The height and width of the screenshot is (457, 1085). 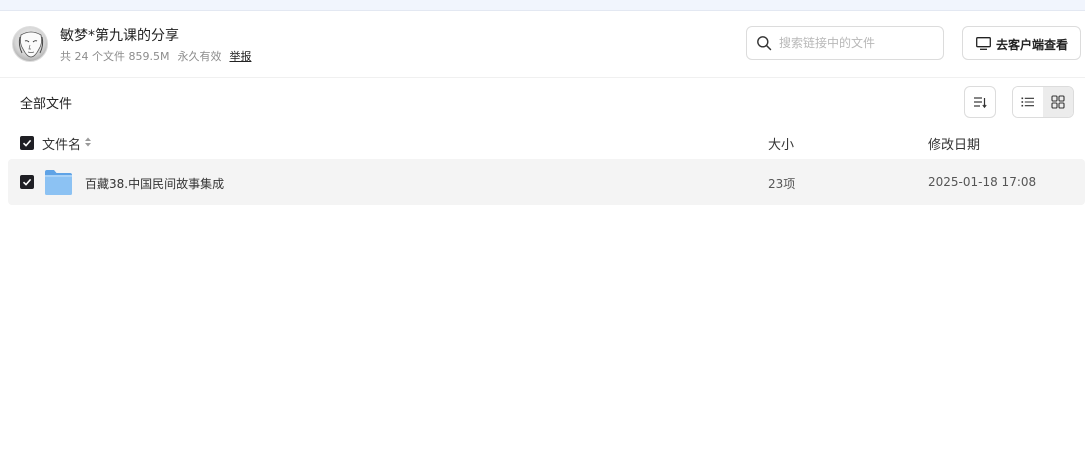 I want to click on share-title: 敏梦*第九课的分享, so click(x=119, y=36).